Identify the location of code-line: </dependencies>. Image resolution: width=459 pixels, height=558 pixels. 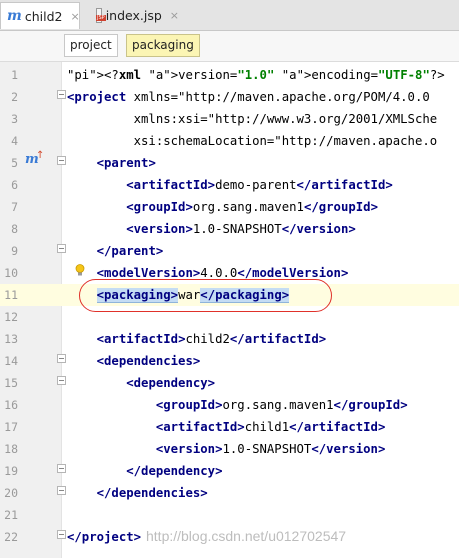
(137, 493).